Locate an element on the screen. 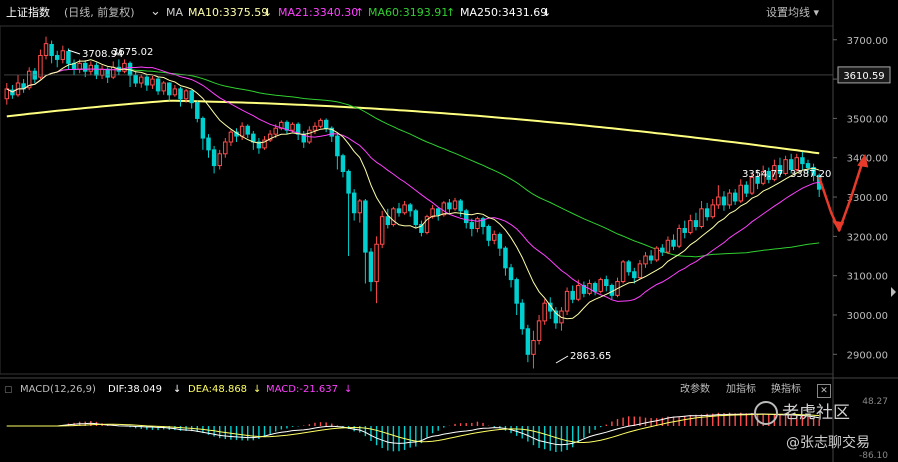 This screenshot has width=898, height=462. ma21-value: MA21:3340.30 is located at coordinates (318, 12).